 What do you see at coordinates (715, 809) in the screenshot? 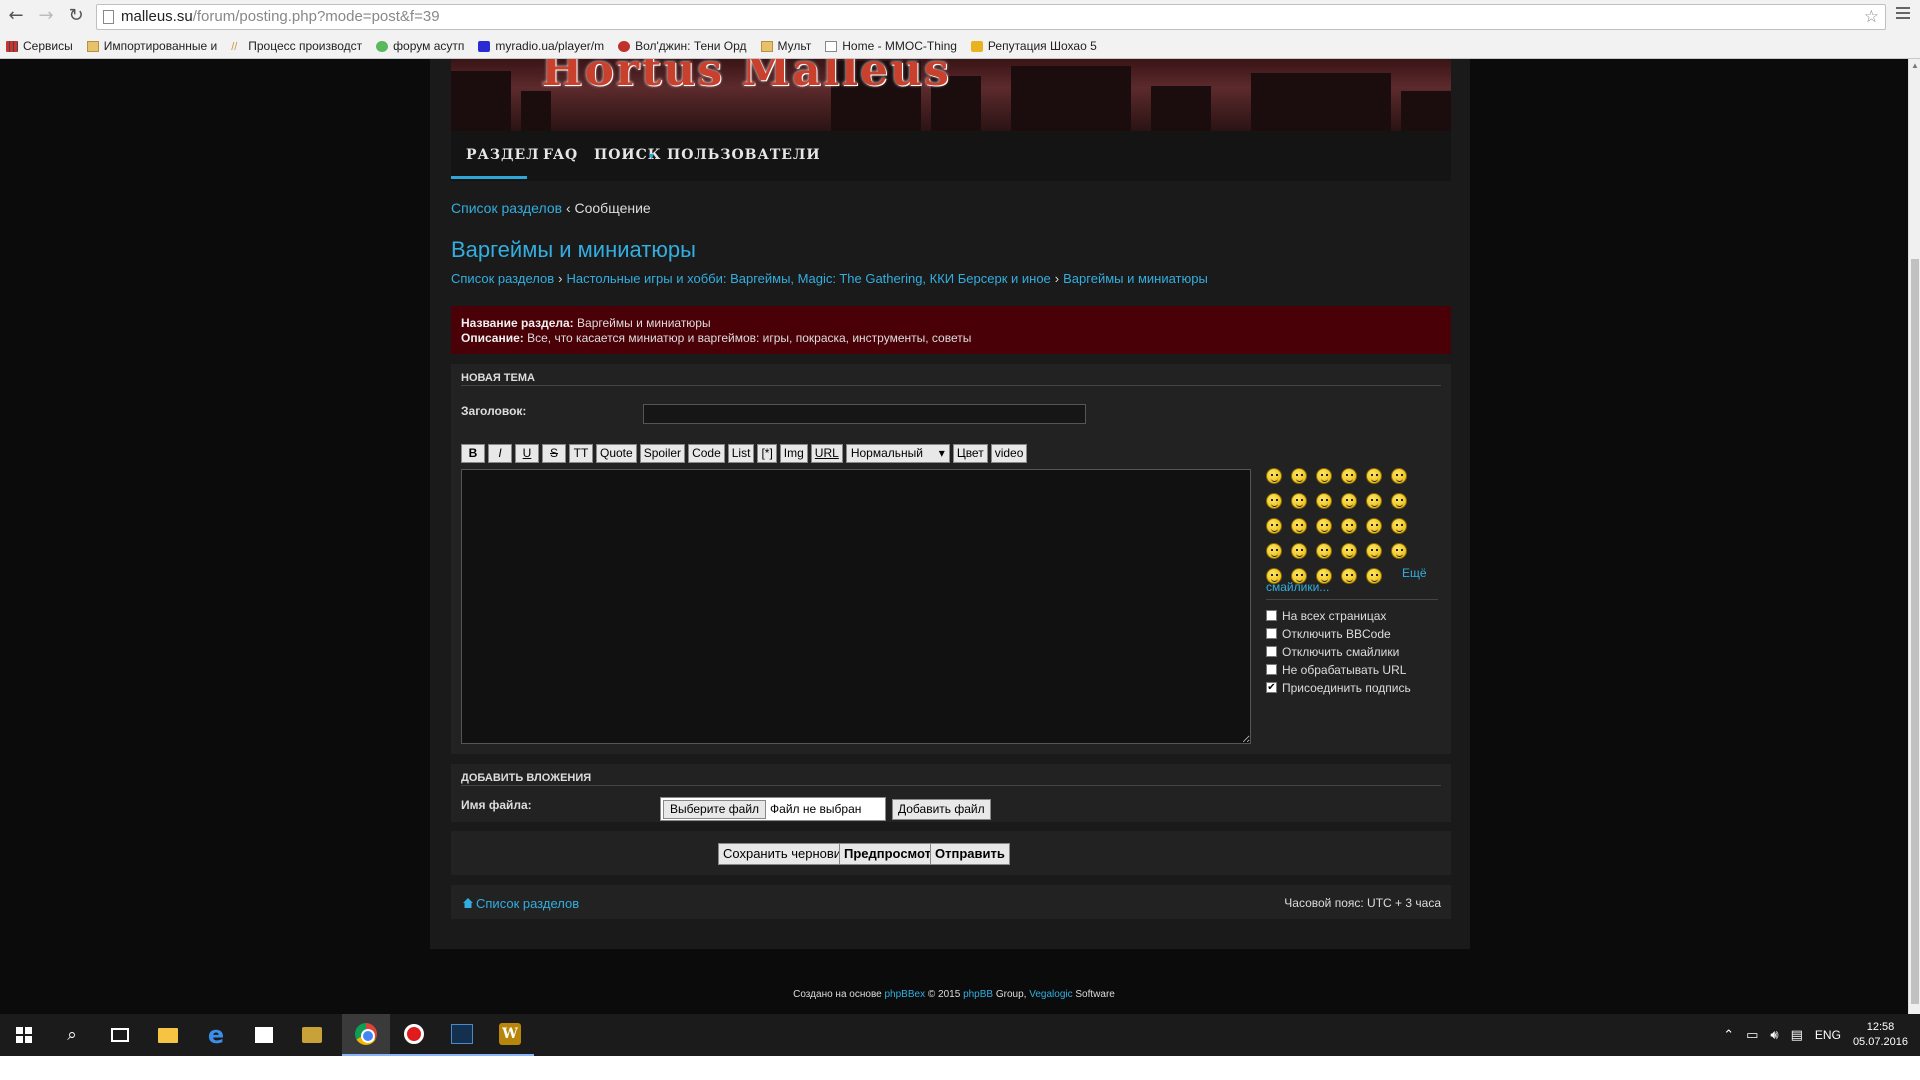
I see `choose-file-button: Выберите файл` at bounding box center [715, 809].